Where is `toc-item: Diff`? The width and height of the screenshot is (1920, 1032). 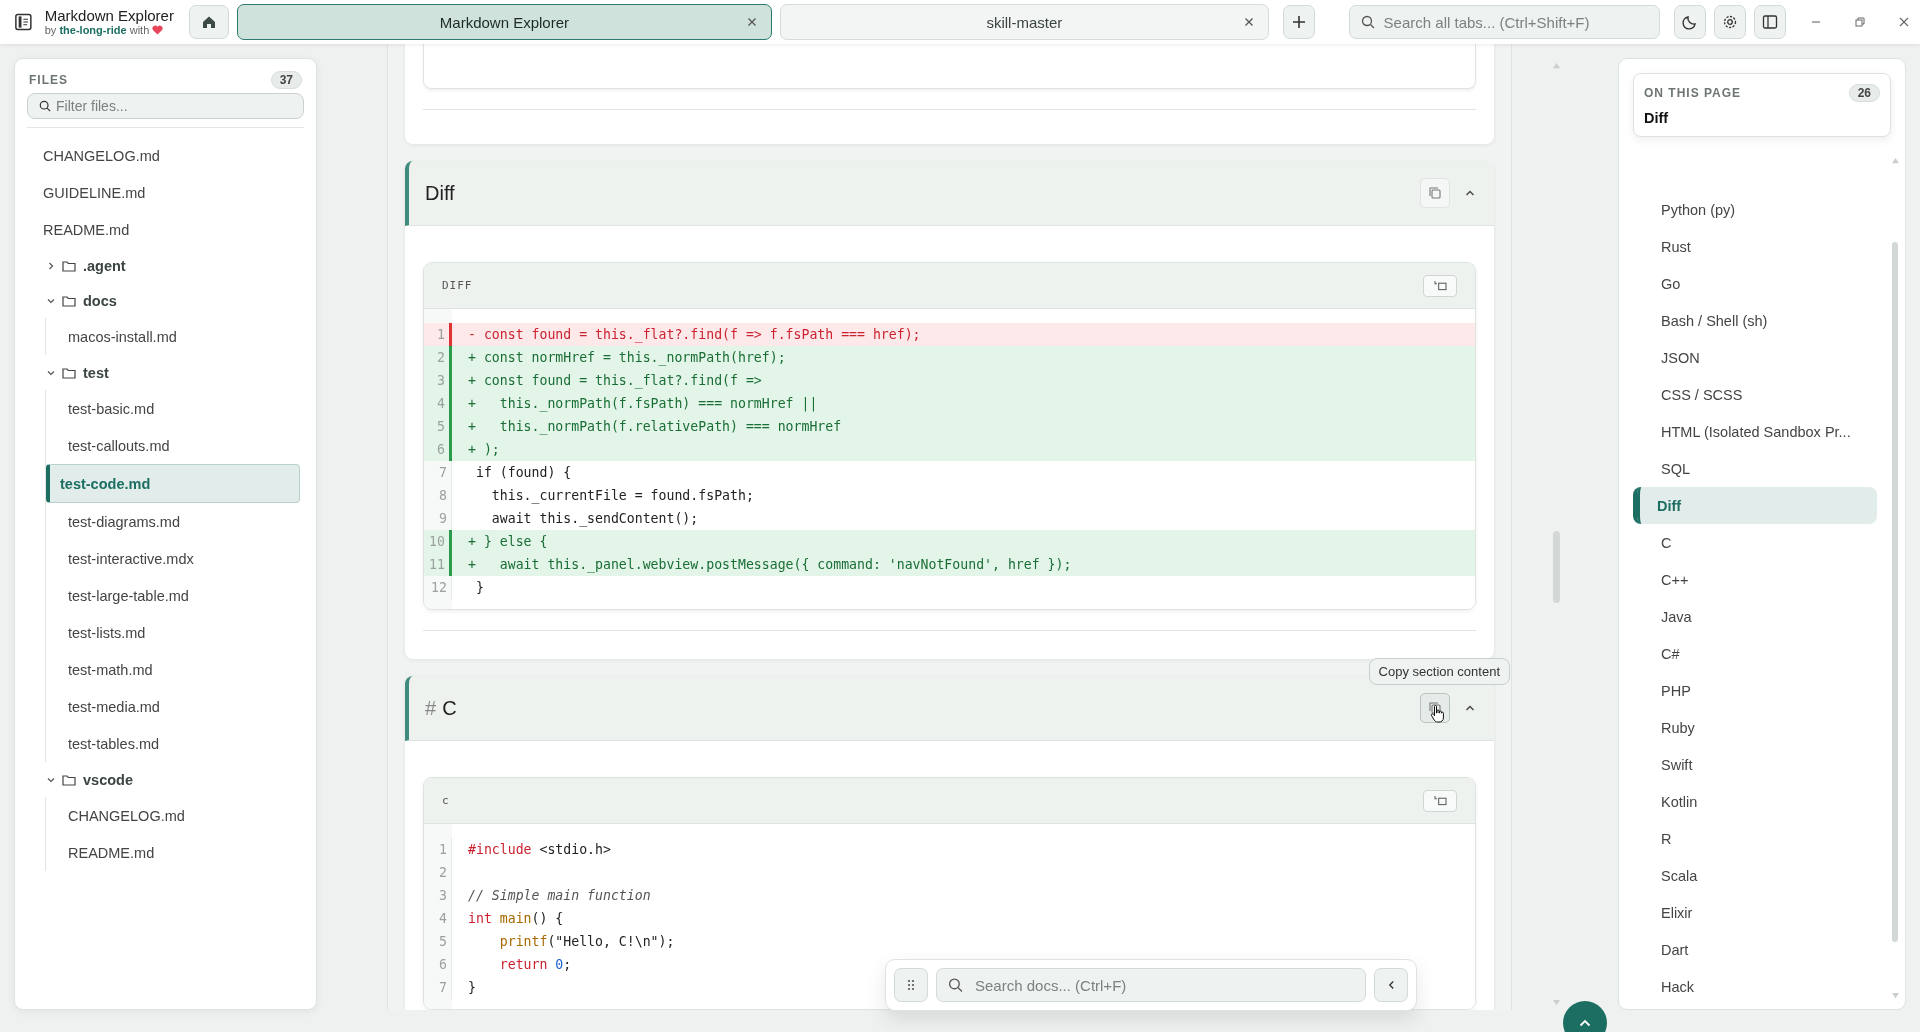
toc-item: Diff is located at coordinates (1755, 505).